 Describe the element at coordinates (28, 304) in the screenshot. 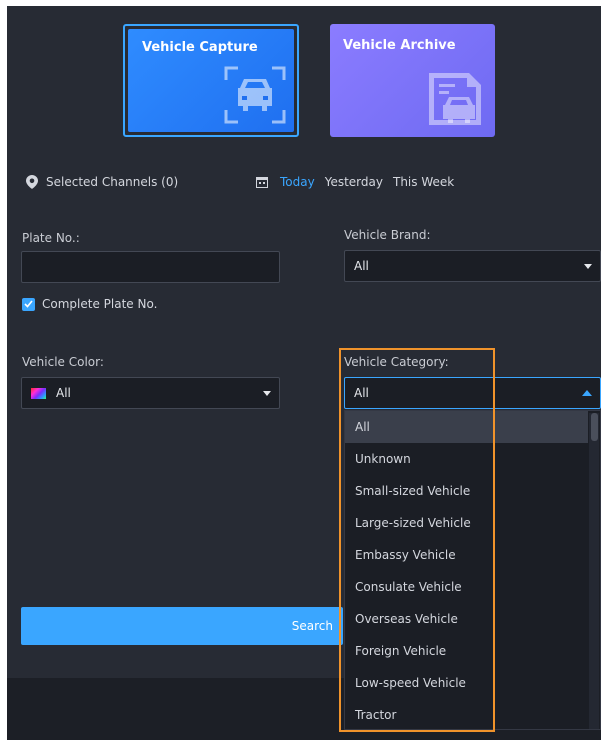

I see `checkbox-checked-icon` at that location.